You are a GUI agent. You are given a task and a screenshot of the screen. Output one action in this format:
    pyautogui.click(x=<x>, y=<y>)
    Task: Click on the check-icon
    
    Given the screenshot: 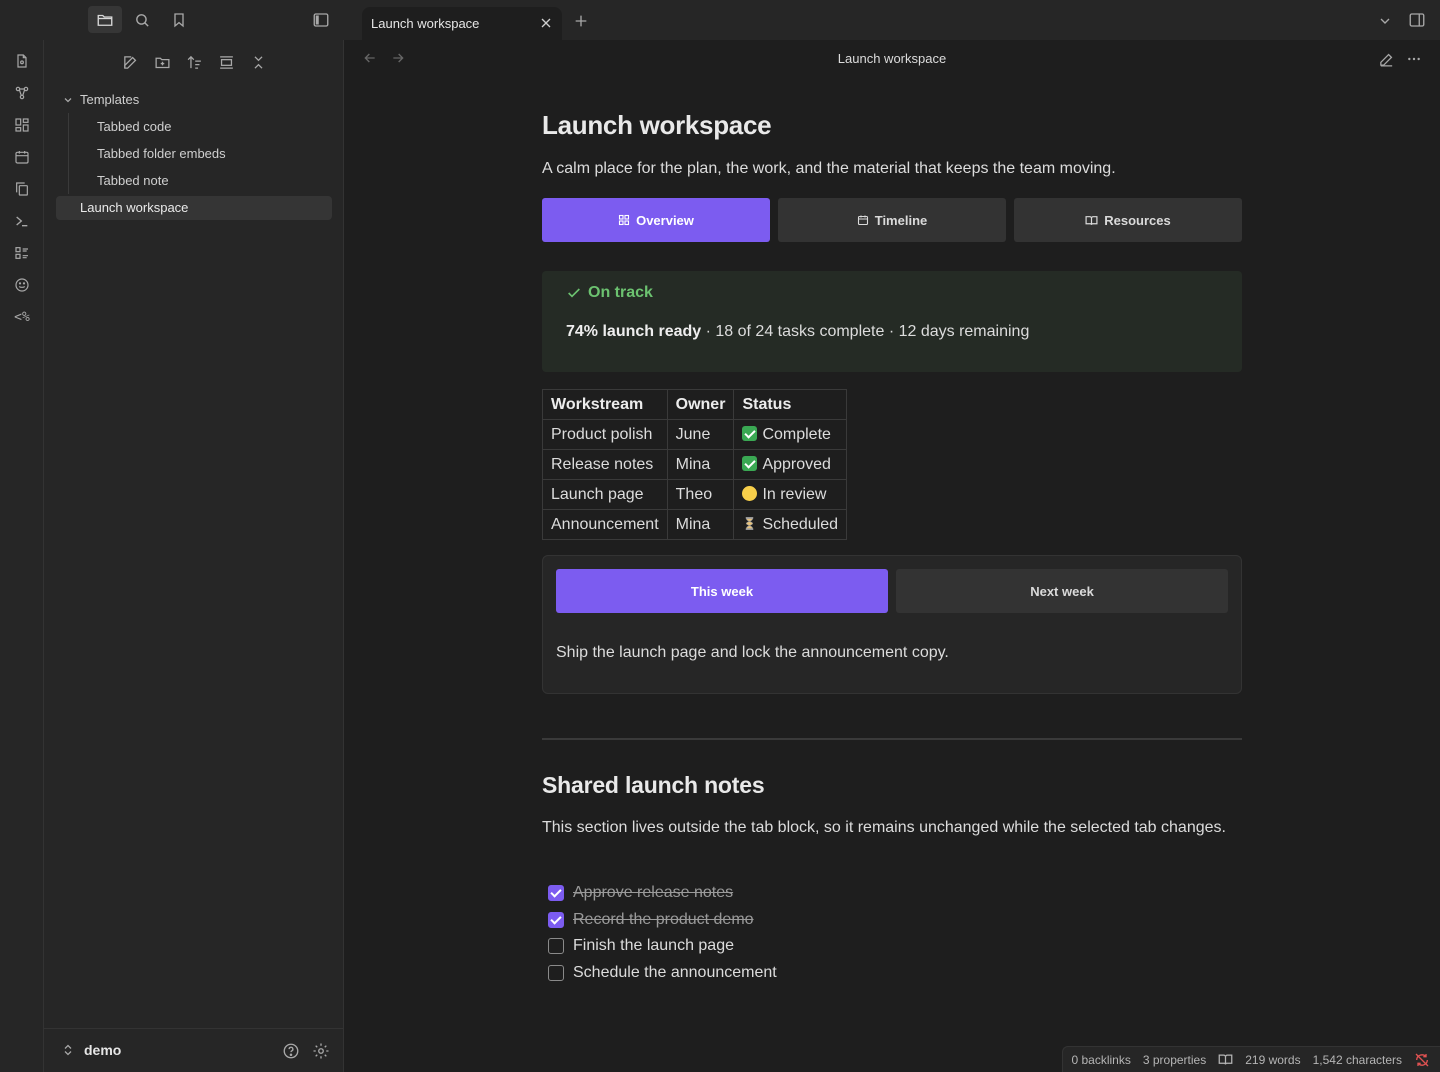 What is the action you would take?
    pyautogui.click(x=574, y=293)
    